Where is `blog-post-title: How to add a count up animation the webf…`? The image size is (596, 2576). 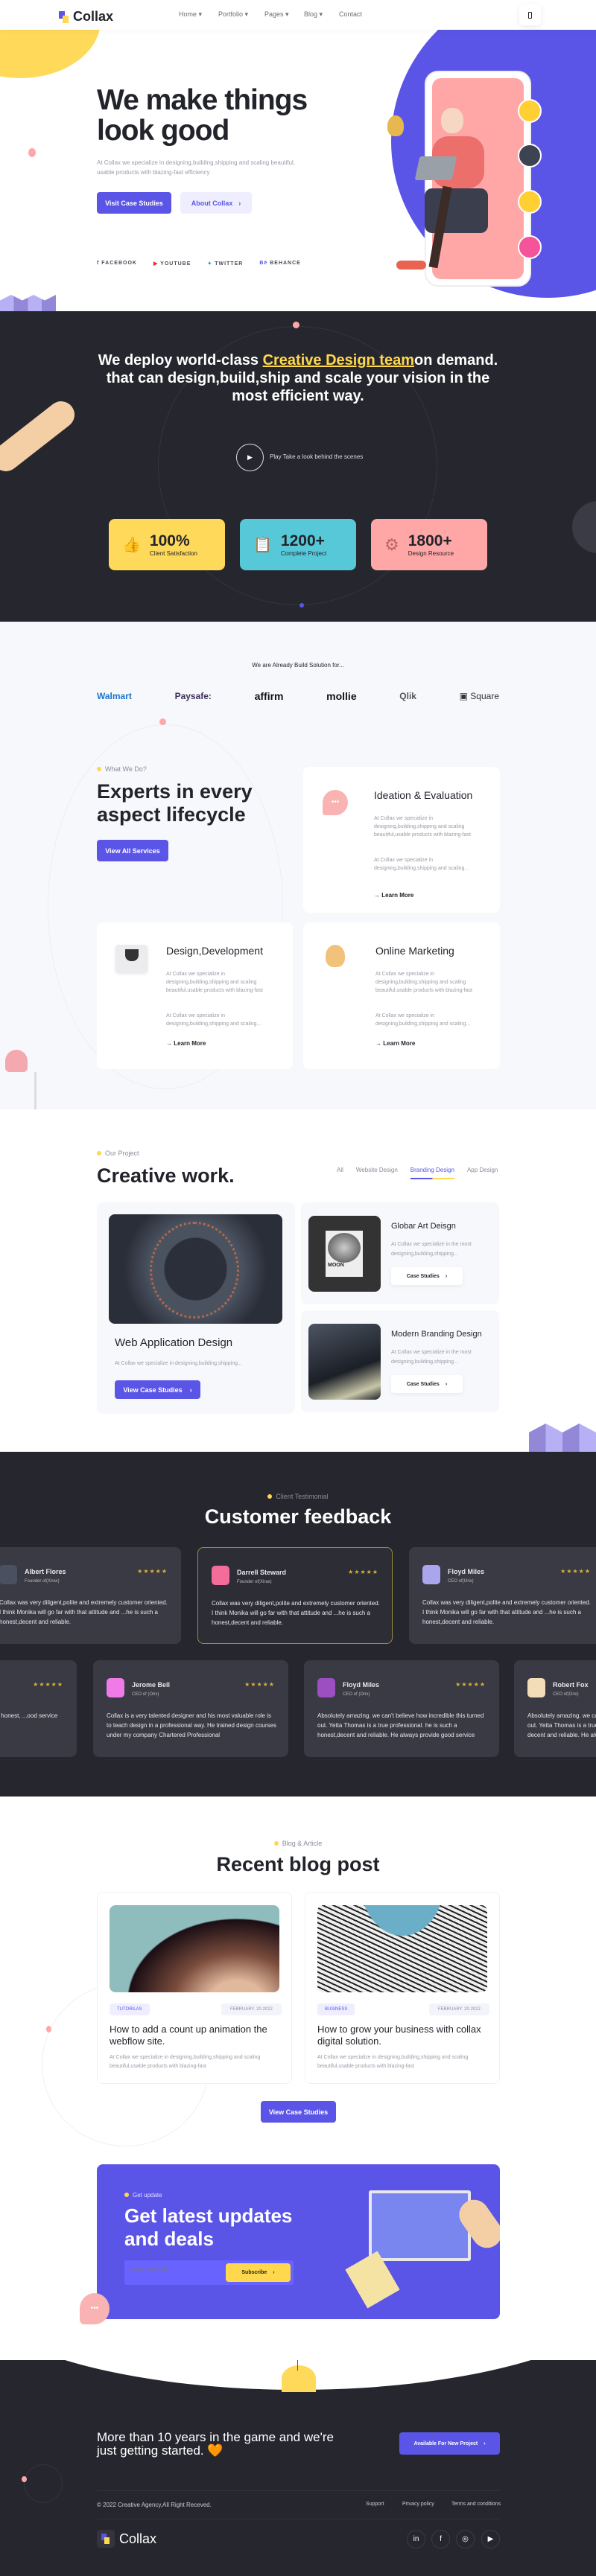
blog-post-title: How to add a count up animation the webf… is located at coordinates (196, 2035).